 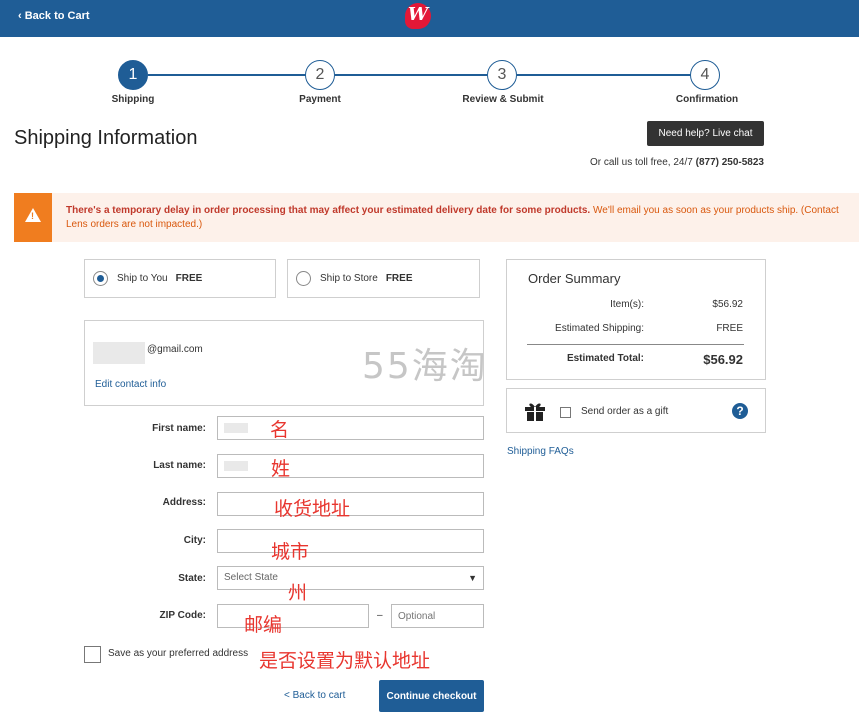 I want to click on zip-input, so click(x=293, y=616).